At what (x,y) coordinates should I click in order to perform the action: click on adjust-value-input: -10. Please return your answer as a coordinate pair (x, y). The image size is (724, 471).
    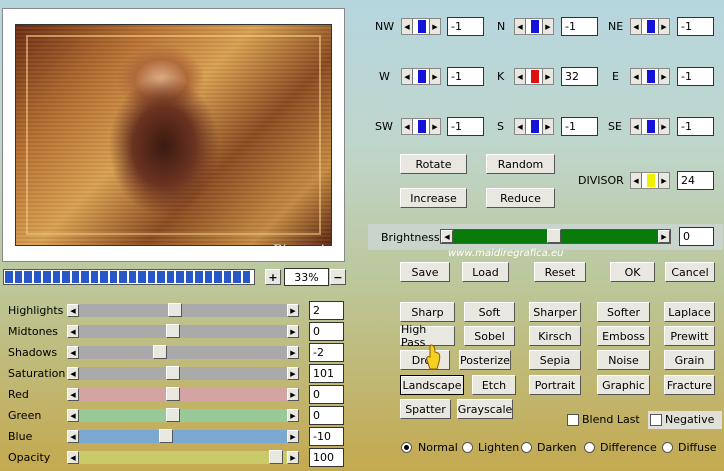
    Looking at the image, I should click on (326, 436).